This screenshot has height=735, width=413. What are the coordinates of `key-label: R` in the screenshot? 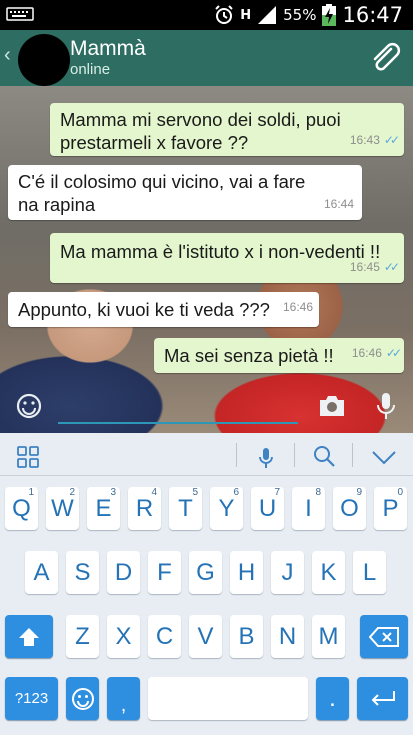 It's located at (144, 508).